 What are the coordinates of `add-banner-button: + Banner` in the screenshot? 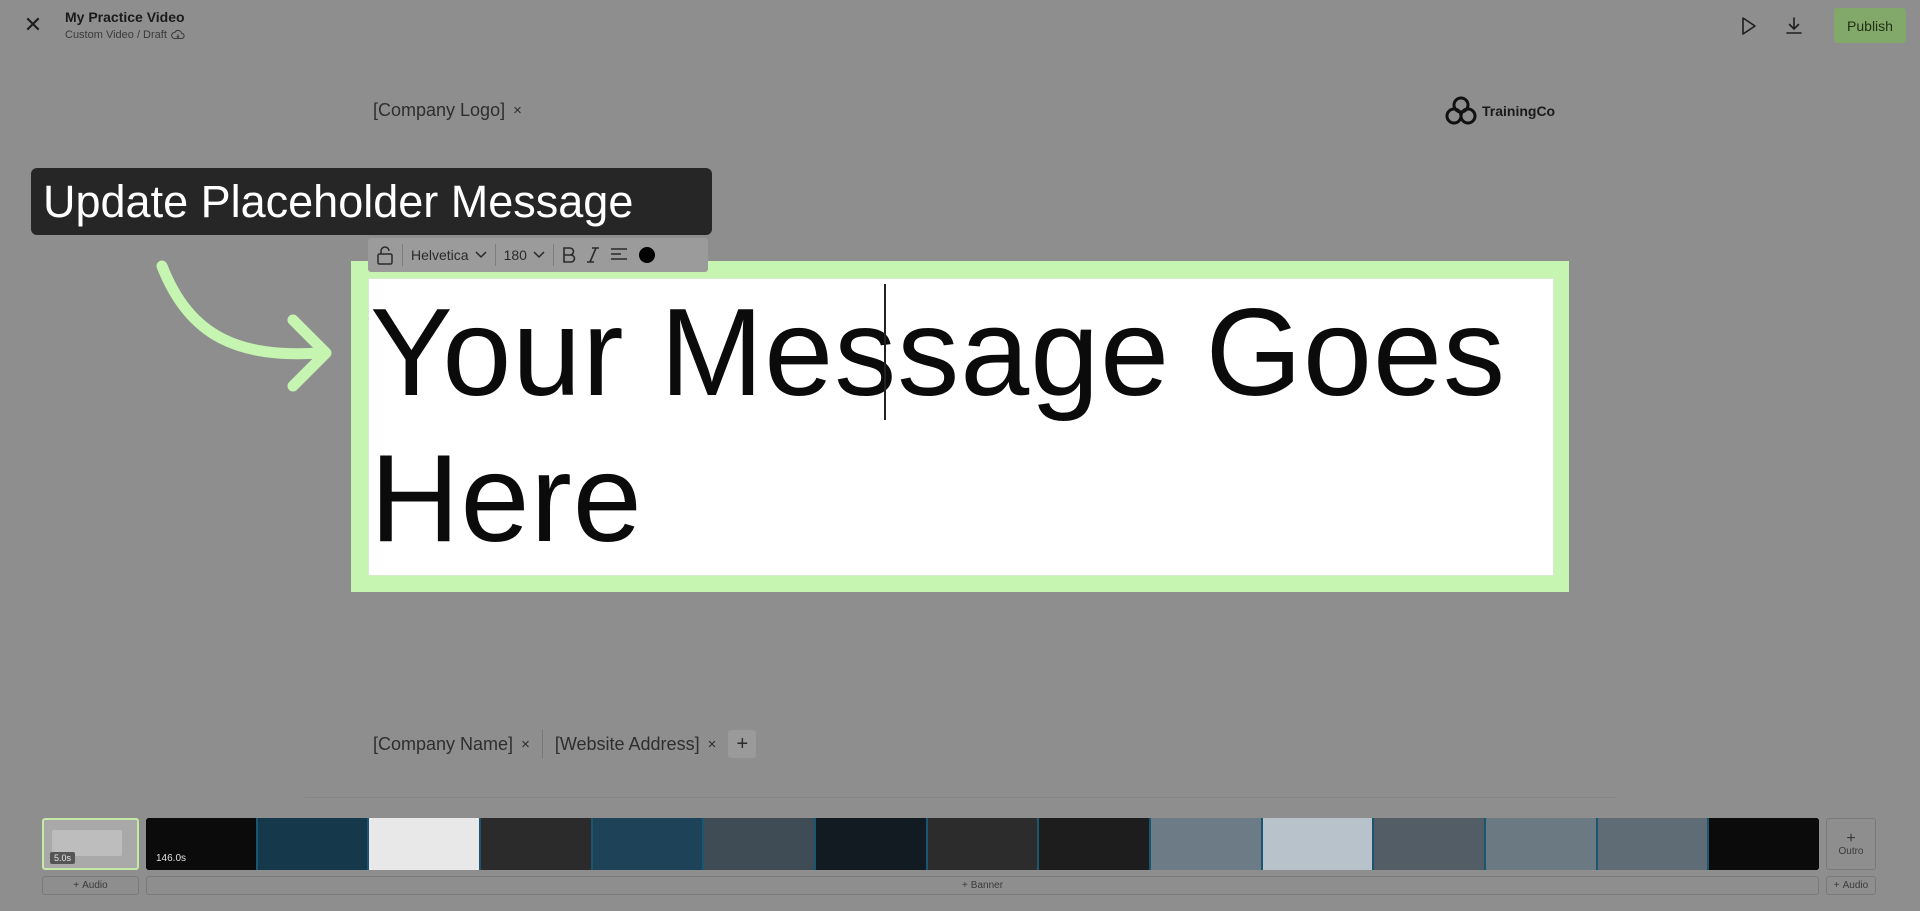 It's located at (982, 885).